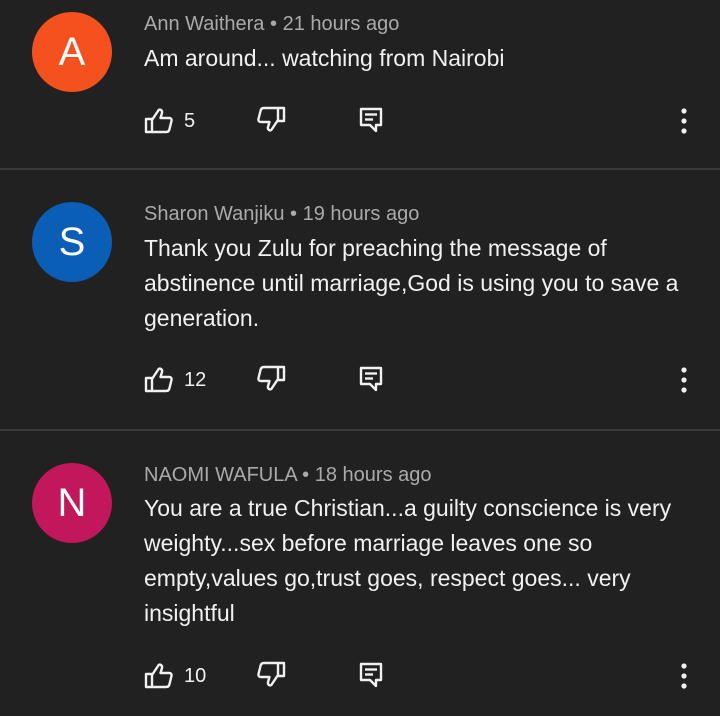 The width and height of the screenshot is (720, 716). I want to click on avatar: A, so click(72, 52).